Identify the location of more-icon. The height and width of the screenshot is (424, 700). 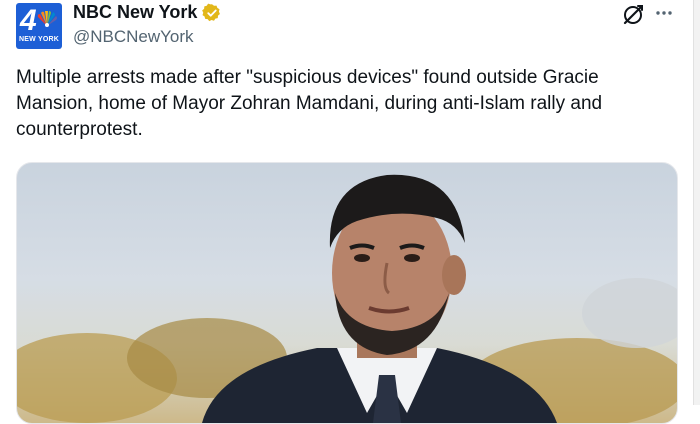
(664, 13).